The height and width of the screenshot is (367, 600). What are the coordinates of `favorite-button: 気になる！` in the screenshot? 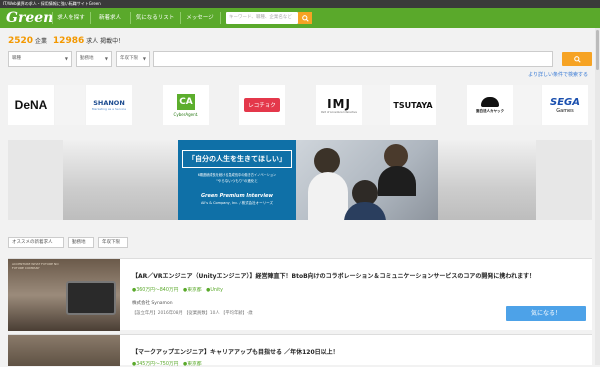 It's located at (546, 313).